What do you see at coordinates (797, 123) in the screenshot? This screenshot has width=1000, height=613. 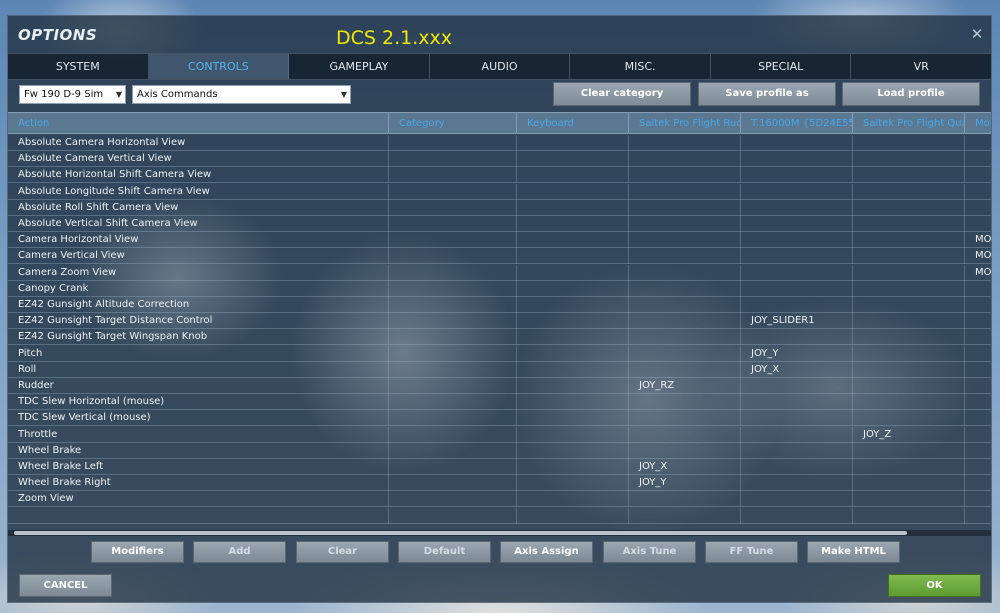 I see `column-header-t16000m: T.16000M {5D24E550-` at bounding box center [797, 123].